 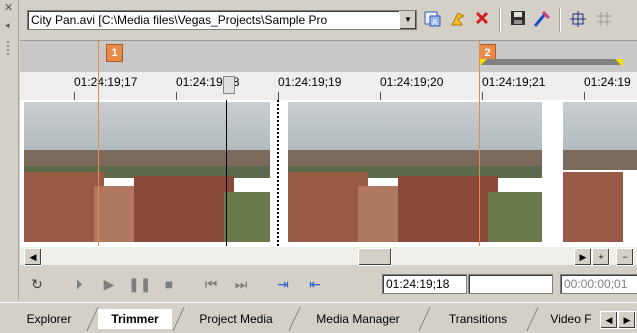 I want to click on zoom-in-button: +, so click(x=601, y=257).